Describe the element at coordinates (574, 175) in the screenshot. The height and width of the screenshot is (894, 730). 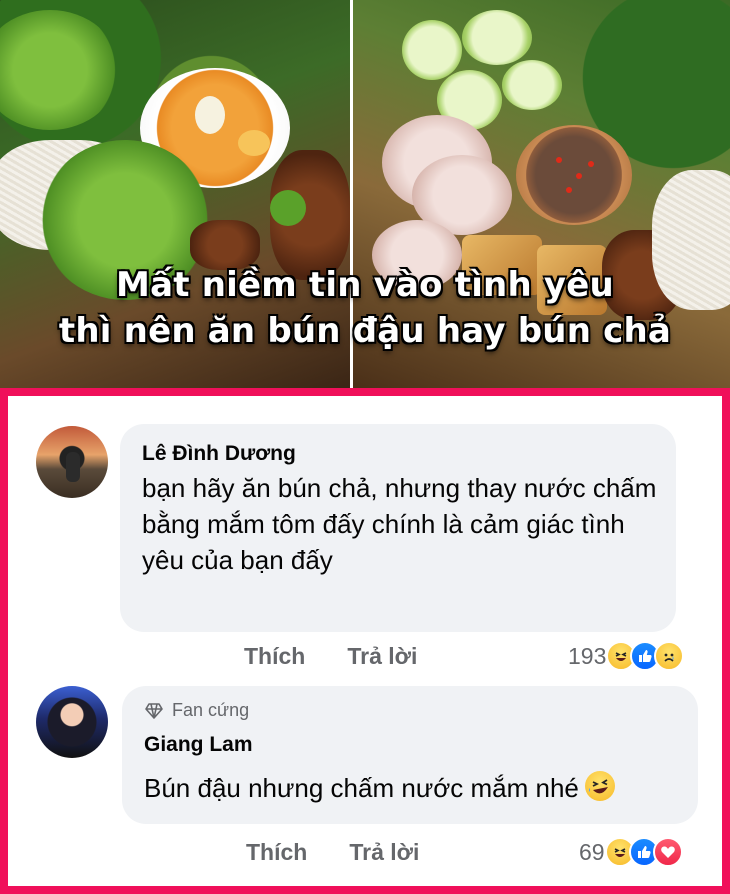
I see `shrimp-paste-bowl` at that location.